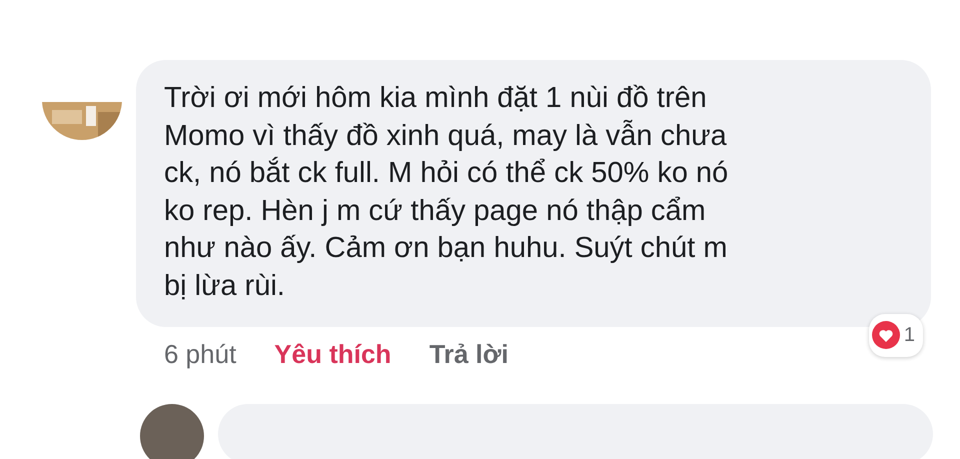 This screenshot has height=459, width=960. Describe the element at coordinates (333, 354) in the screenshot. I see `like-link: Yêu thích` at that location.